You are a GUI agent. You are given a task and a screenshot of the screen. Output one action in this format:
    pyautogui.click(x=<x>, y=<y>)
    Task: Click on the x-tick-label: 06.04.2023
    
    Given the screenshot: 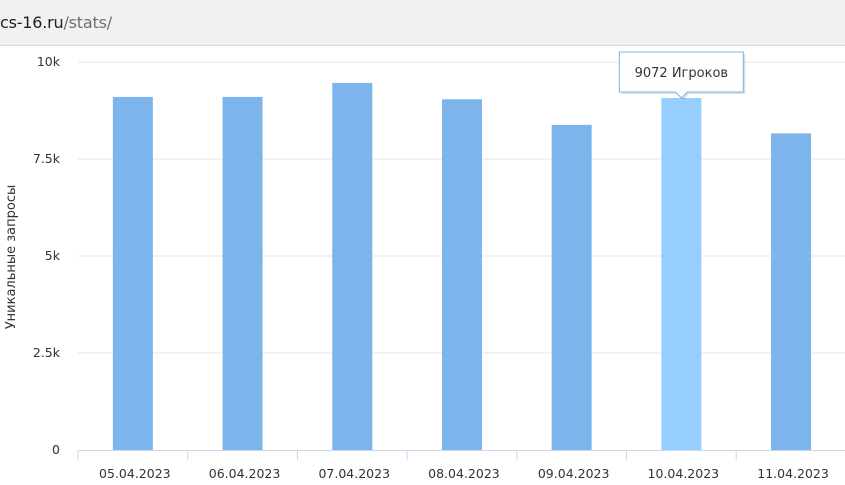 What is the action you would take?
    pyautogui.click(x=245, y=473)
    